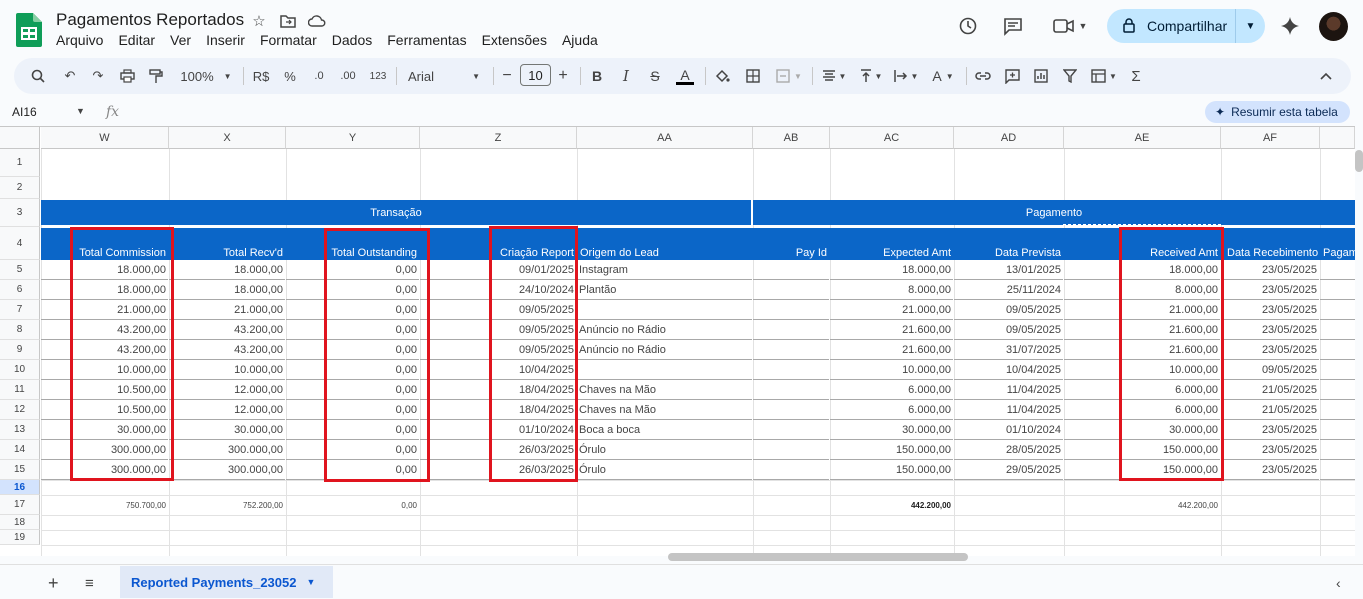 This screenshot has height=599, width=1363. What do you see at coordinates (104, 410) in the screenshot?
I see `cell-w-11: 10.500,00` at bounding box center [104, 410].